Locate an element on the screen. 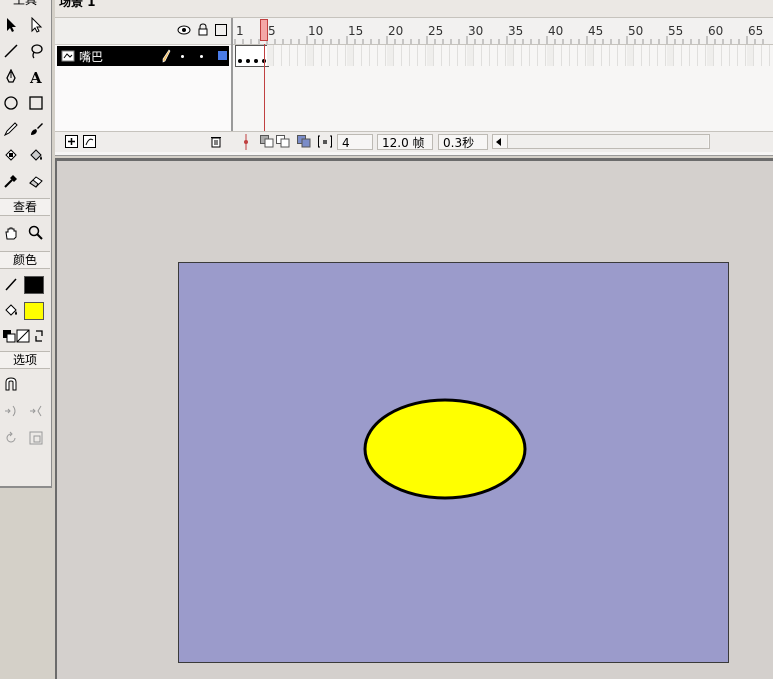 This screenshot has width=773, height=679. fill-color-swatch is located at coordinates (34, 311).